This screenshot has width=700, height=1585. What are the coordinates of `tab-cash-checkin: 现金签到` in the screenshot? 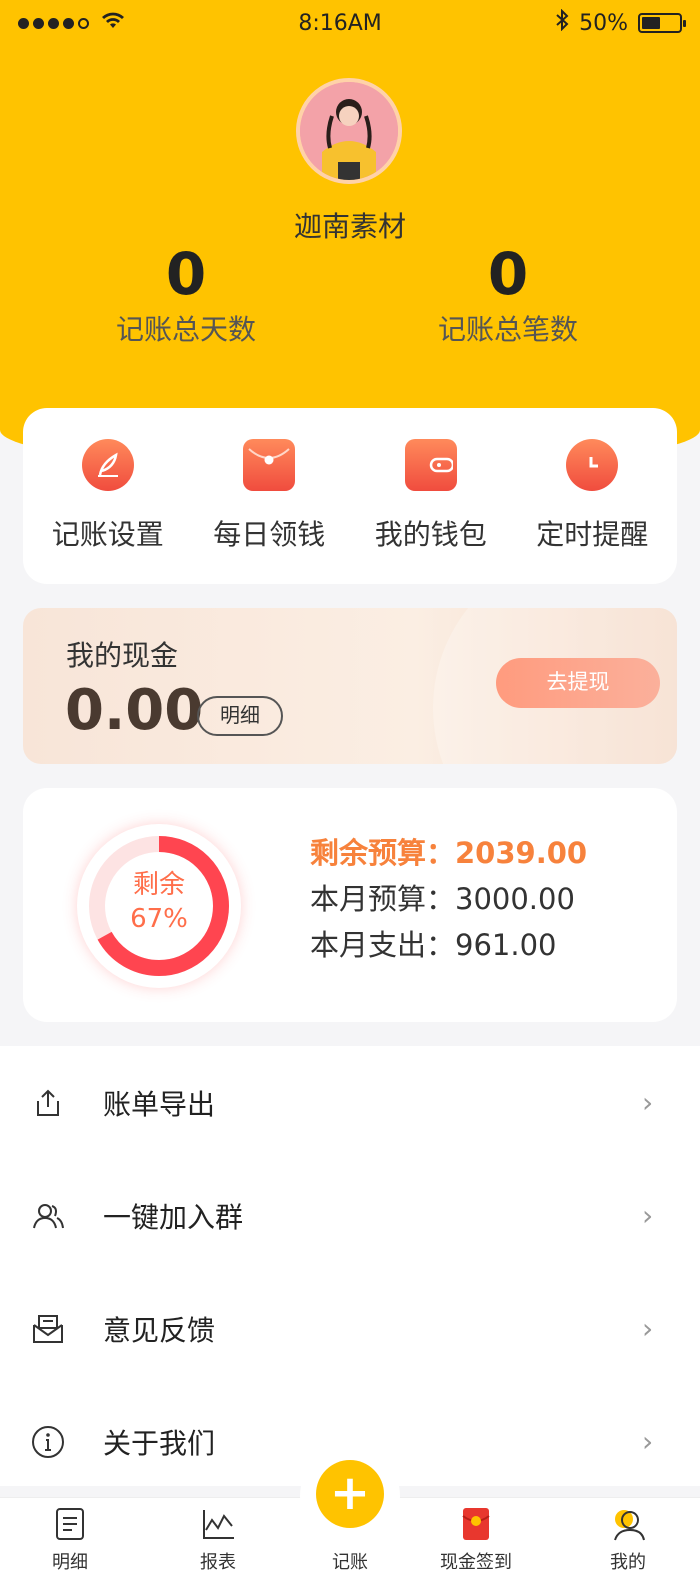 It's located at (476, 1540).